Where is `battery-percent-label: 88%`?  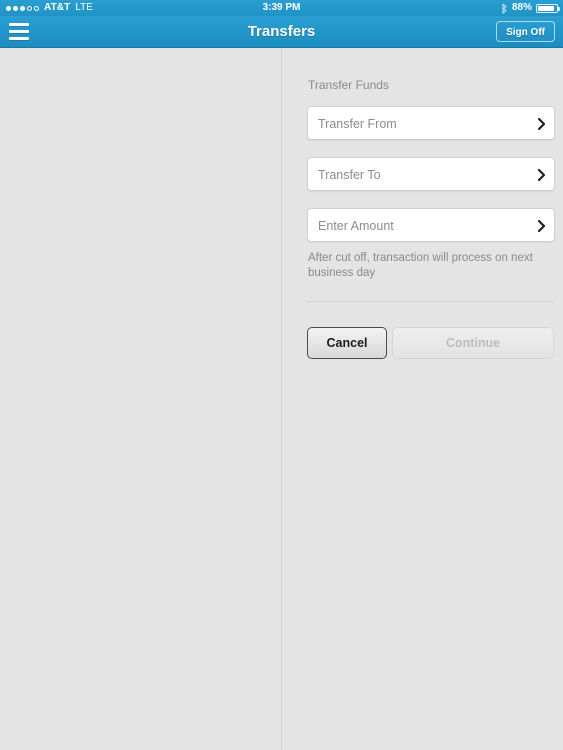
battery-percent-label: 88% is located at coordinates (521, 7).